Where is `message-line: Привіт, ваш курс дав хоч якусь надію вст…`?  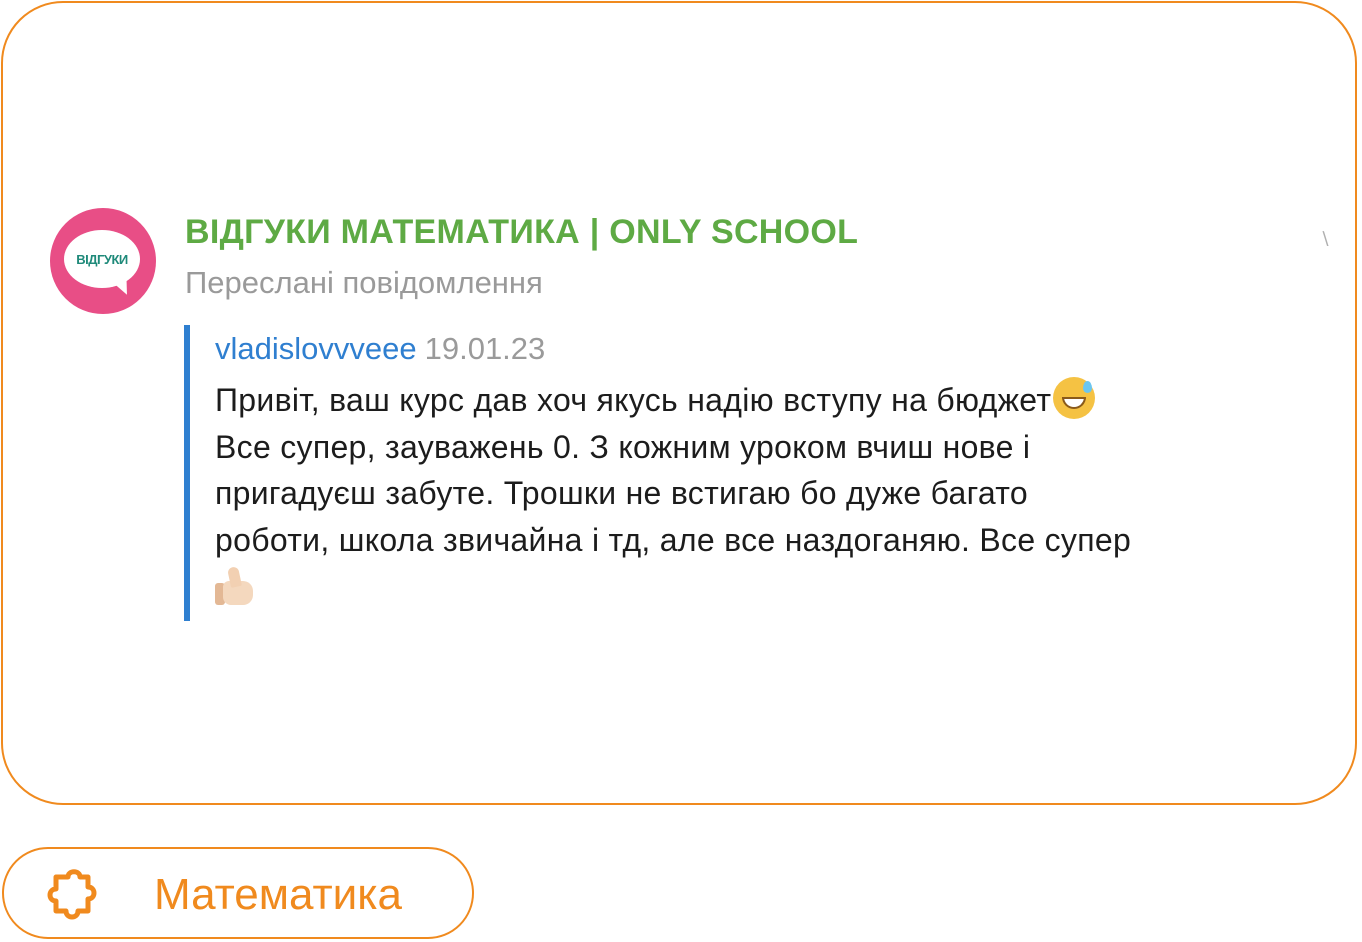
message-line: Привіт, ваш курс дав хоч якусь надію вст… is located at coordinates (780, 400).